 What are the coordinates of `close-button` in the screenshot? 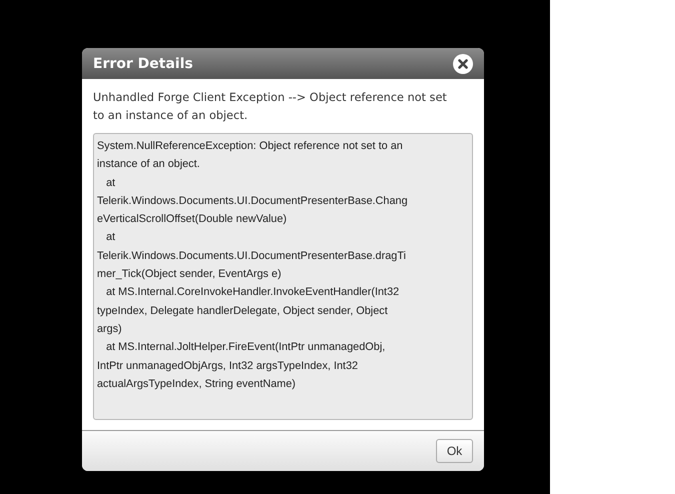 It's located at (463, 64).